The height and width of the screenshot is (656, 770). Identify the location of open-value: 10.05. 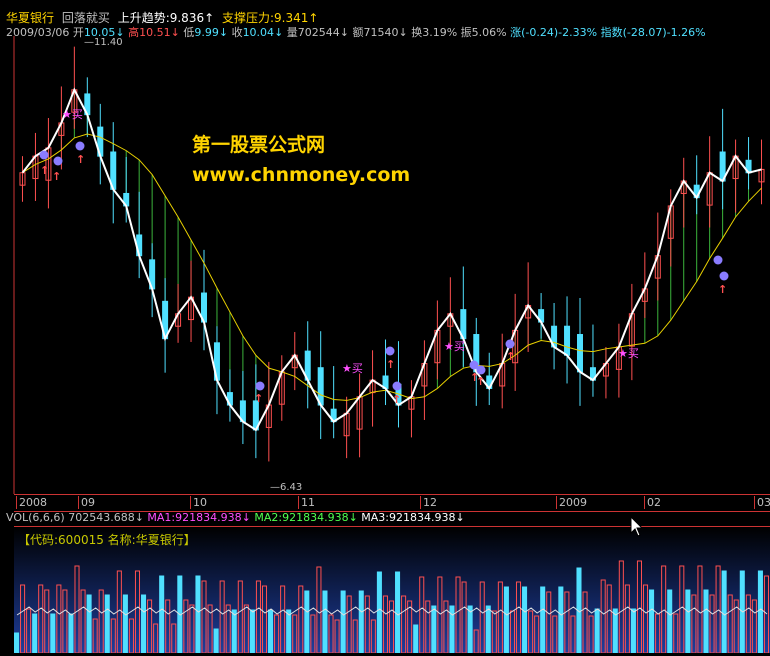
(99, 32).